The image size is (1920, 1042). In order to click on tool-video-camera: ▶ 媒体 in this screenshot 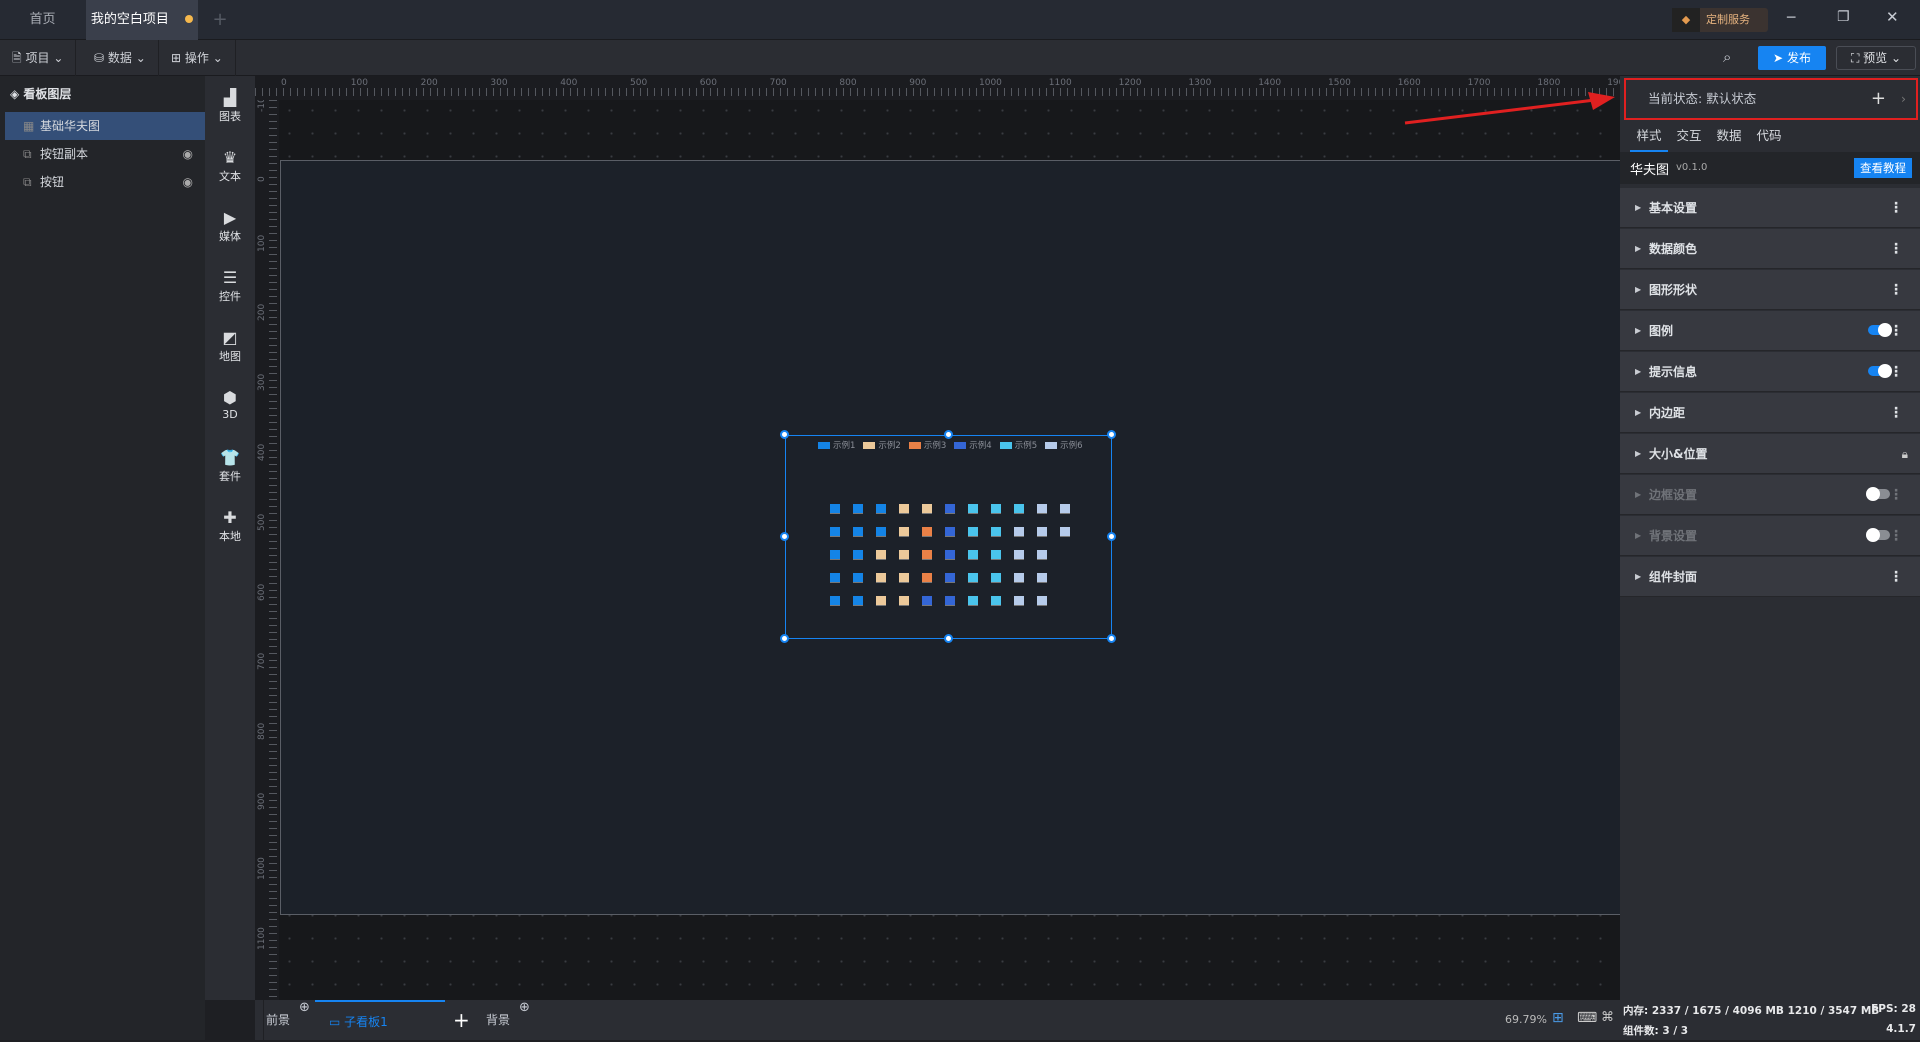, I will do `click(230, 226)`.